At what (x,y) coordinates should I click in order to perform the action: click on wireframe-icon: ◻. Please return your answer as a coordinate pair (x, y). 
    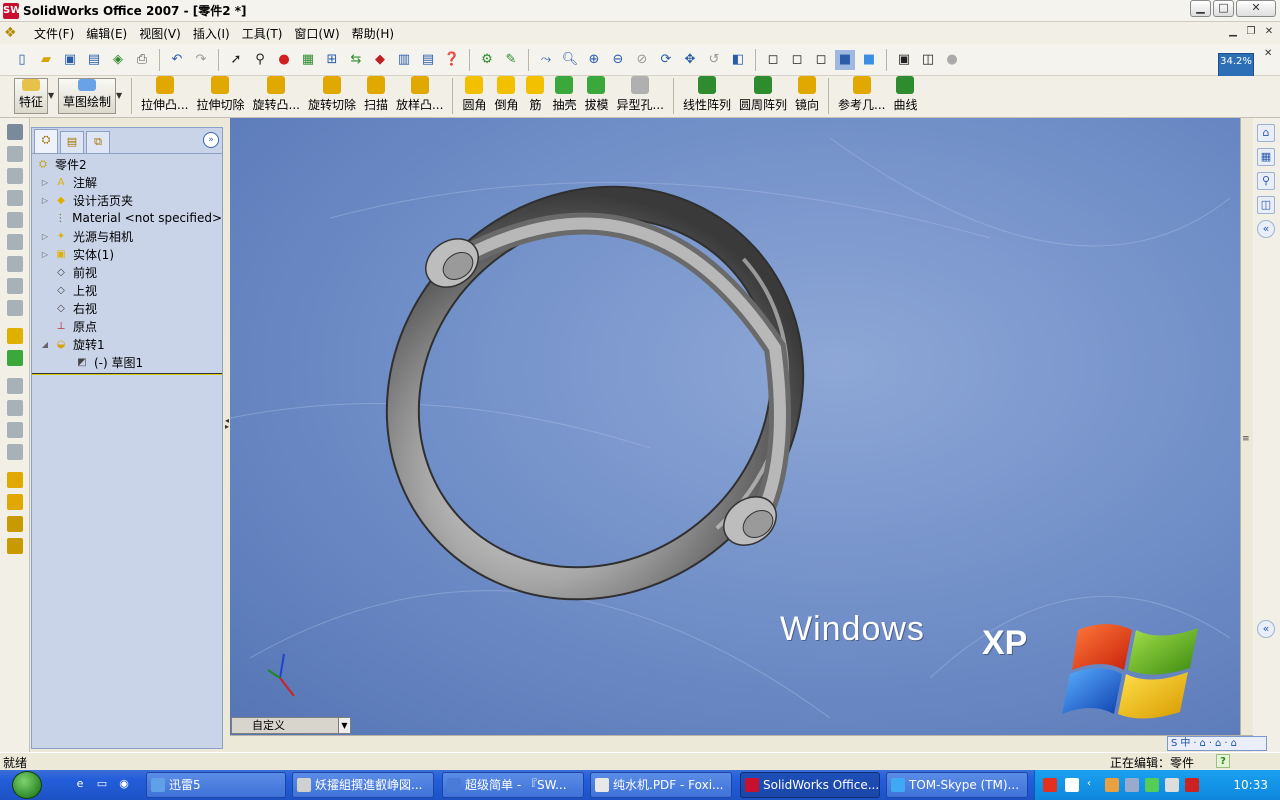
    Looking at the image, I should click on (773, 60).